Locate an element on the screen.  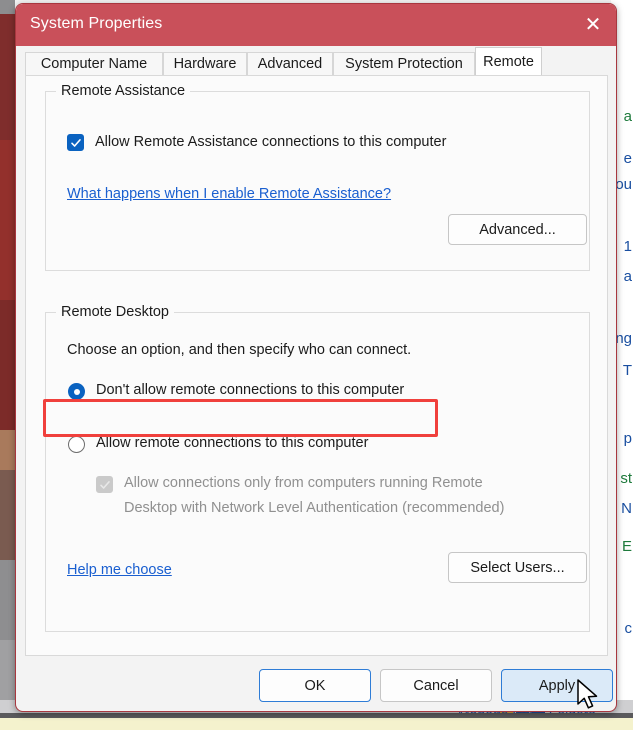
group-label-remote-desktop: Remote Desktop is located at coordinates (115, 312).